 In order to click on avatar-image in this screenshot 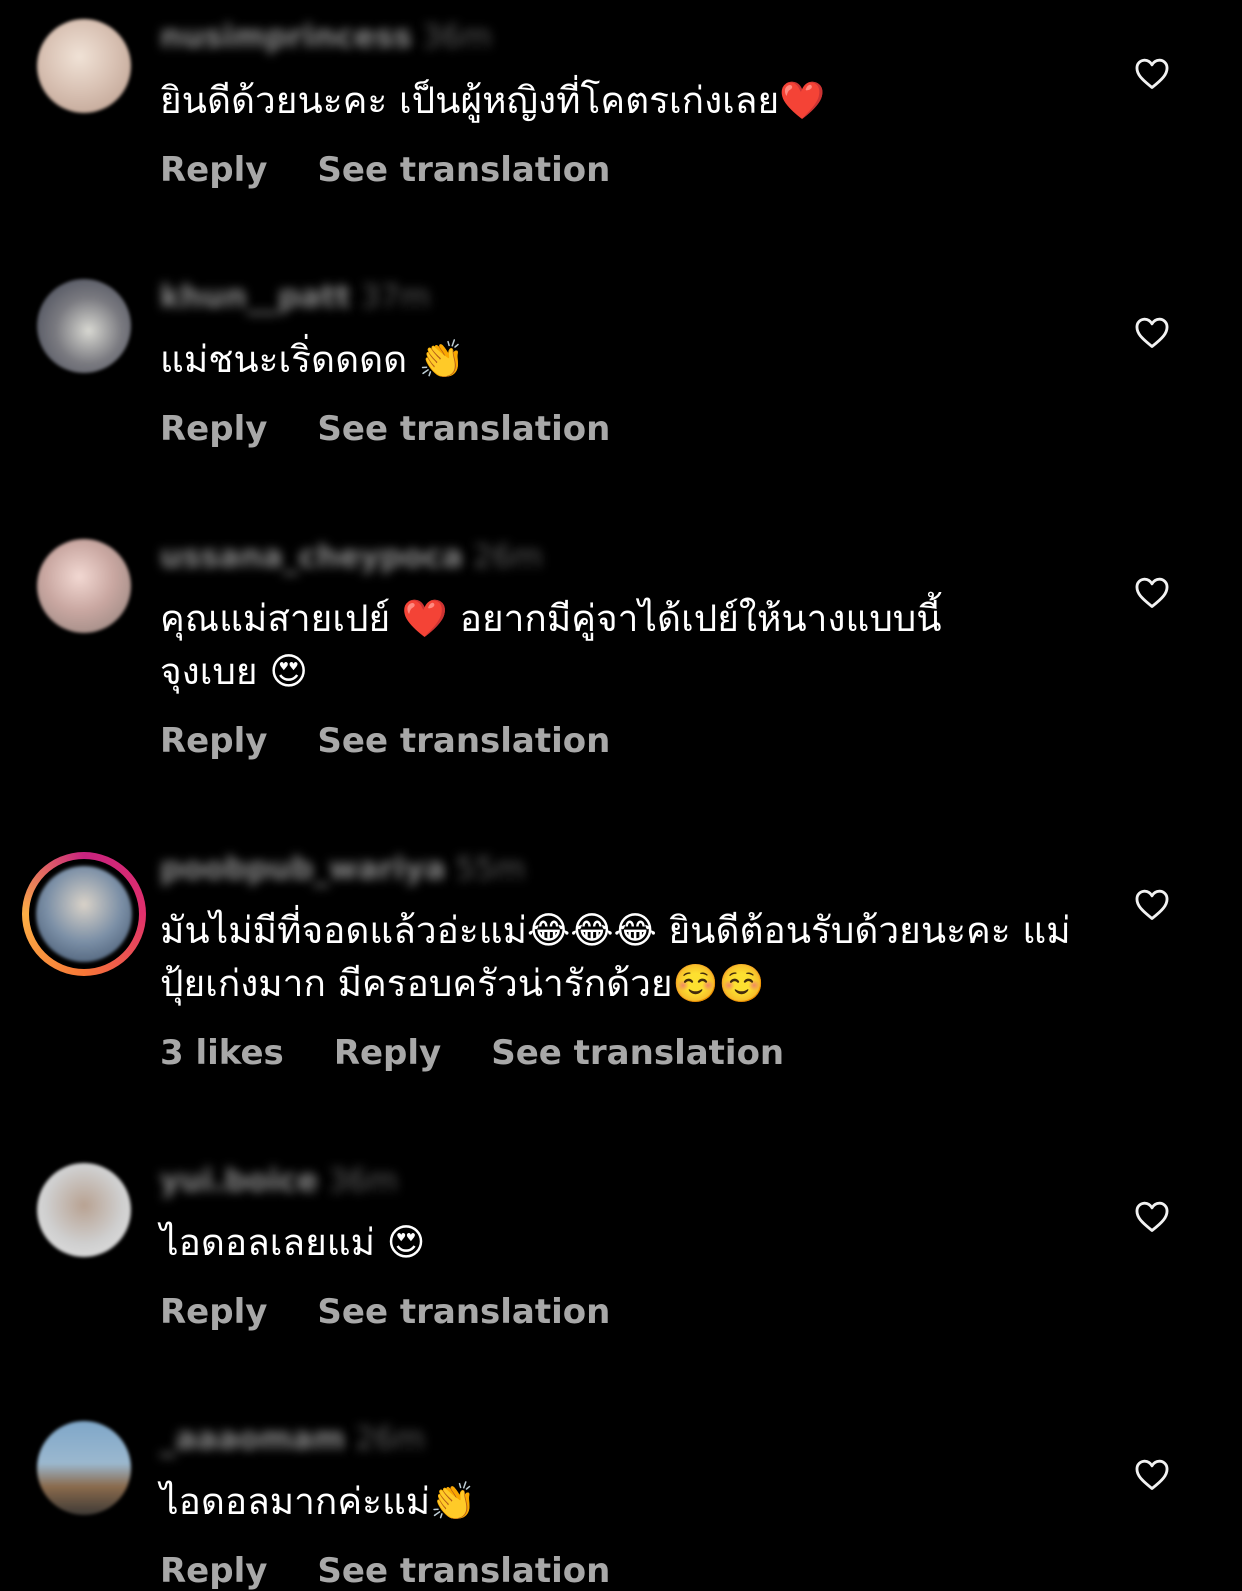, I will do `click(84, 914)`.